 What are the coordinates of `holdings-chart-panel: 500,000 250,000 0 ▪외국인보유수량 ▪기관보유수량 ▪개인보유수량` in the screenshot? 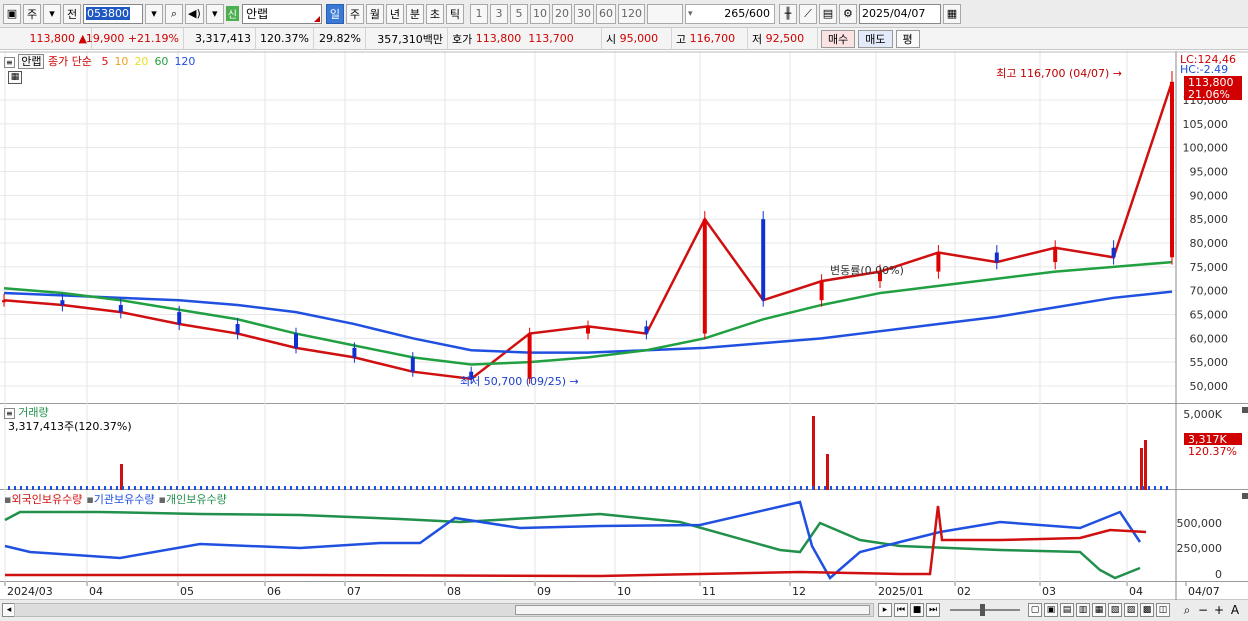 It's located at (624, 536).